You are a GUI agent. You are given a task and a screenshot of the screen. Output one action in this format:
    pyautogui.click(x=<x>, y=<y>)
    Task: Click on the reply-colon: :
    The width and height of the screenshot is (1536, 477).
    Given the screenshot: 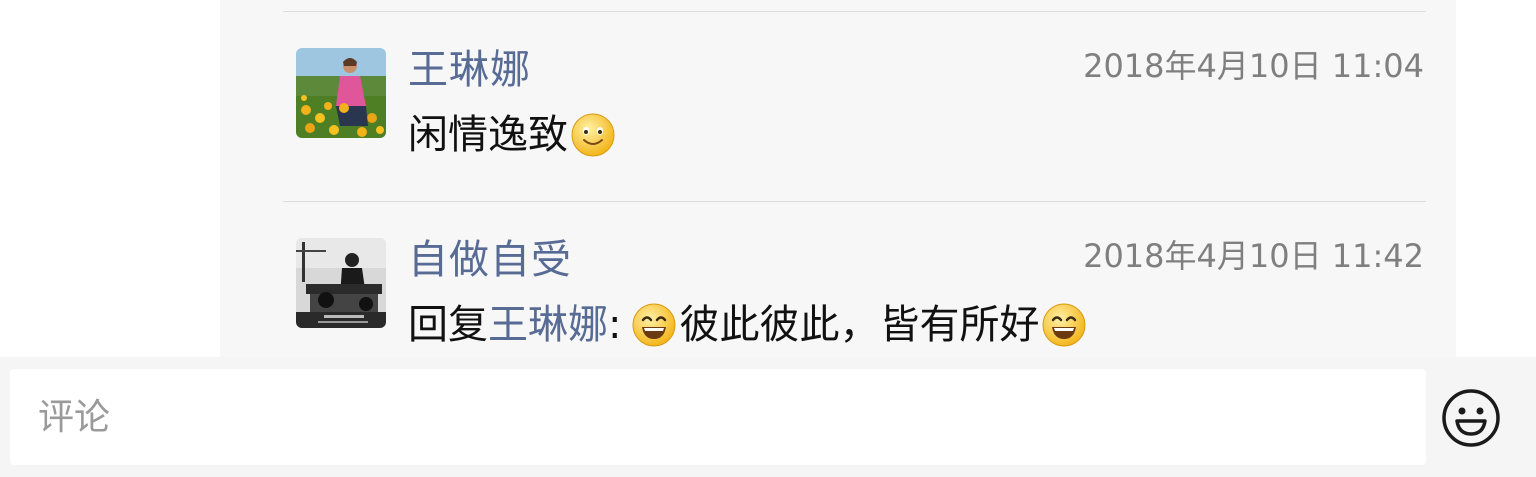 What is the action you would take?
    pyautogui.click(x=615, y=325)
    